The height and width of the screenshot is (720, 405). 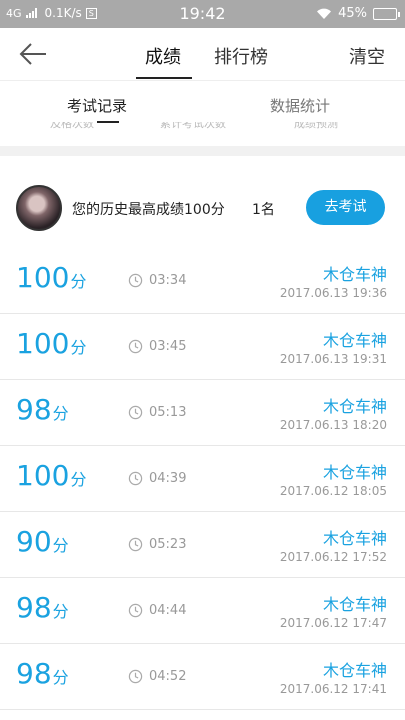 What do you see at coordinates (193, 126) in the screenshot?
I see `stat-label-total-exams: 累计考试次数` at bounding box center [193, 126].